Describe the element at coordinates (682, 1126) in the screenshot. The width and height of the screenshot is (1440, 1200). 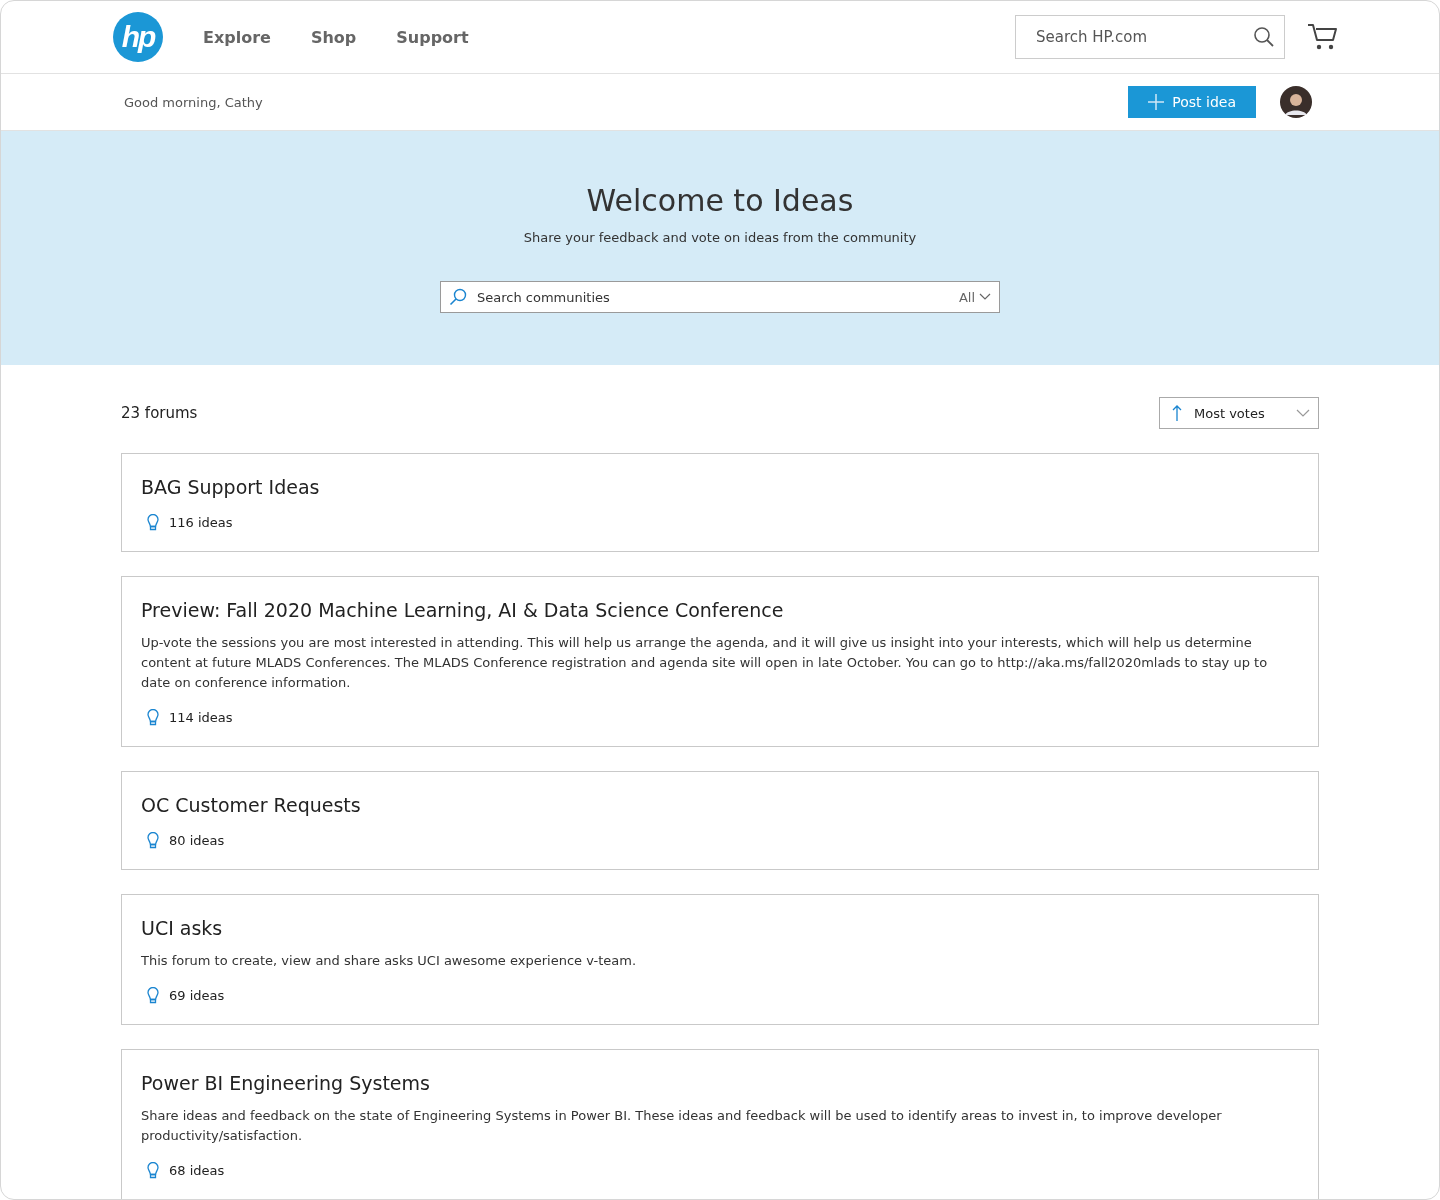
I see `forum-description: Share ideas and feedback on the state of Engineering Systems in Power BI. These ideas and feedback will be used to identify areas to invest in, to improve developer productivity/satisfaction.` at that location.